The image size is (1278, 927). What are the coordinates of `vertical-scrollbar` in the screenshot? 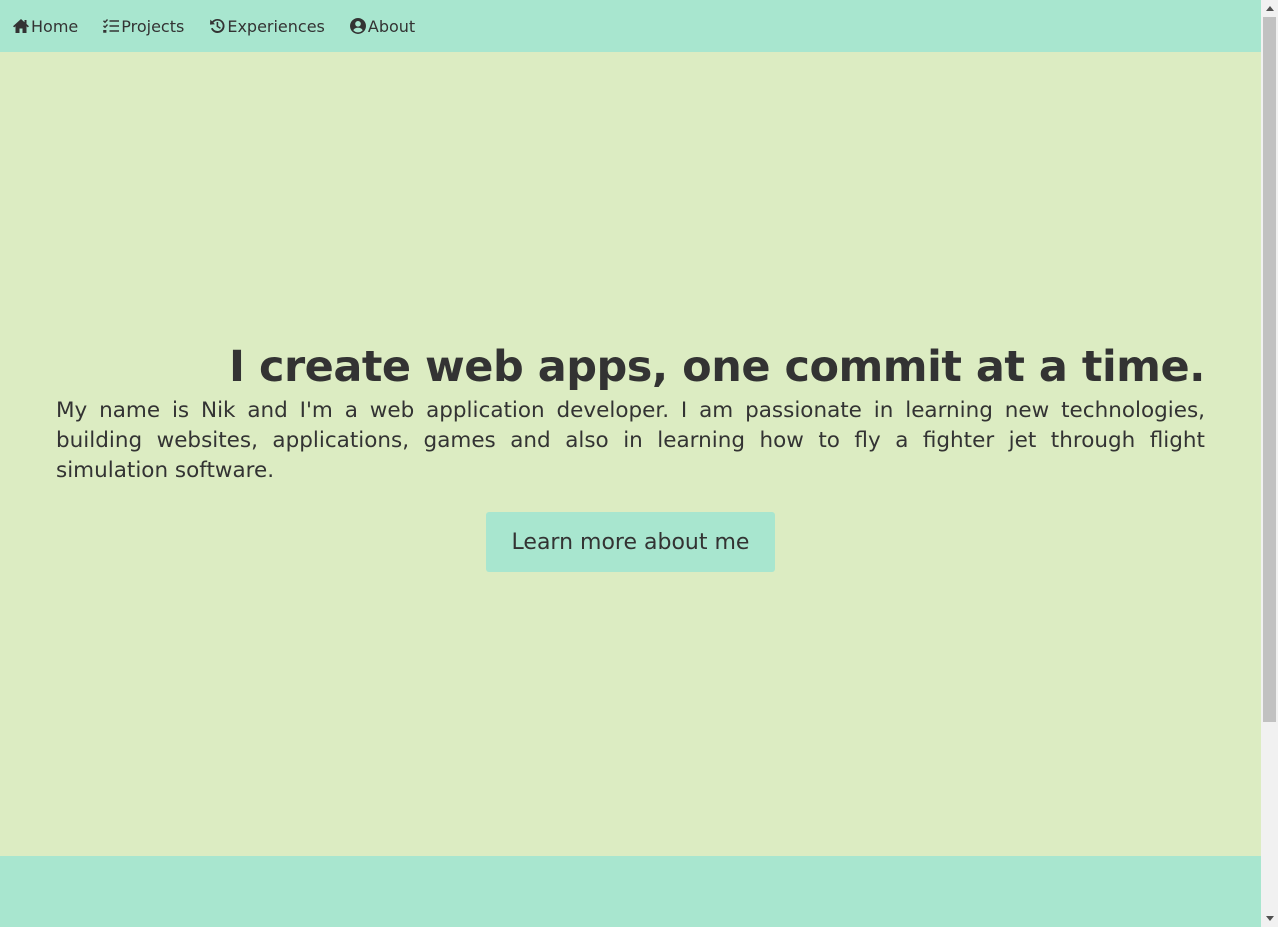 It's located at (1269, 463).